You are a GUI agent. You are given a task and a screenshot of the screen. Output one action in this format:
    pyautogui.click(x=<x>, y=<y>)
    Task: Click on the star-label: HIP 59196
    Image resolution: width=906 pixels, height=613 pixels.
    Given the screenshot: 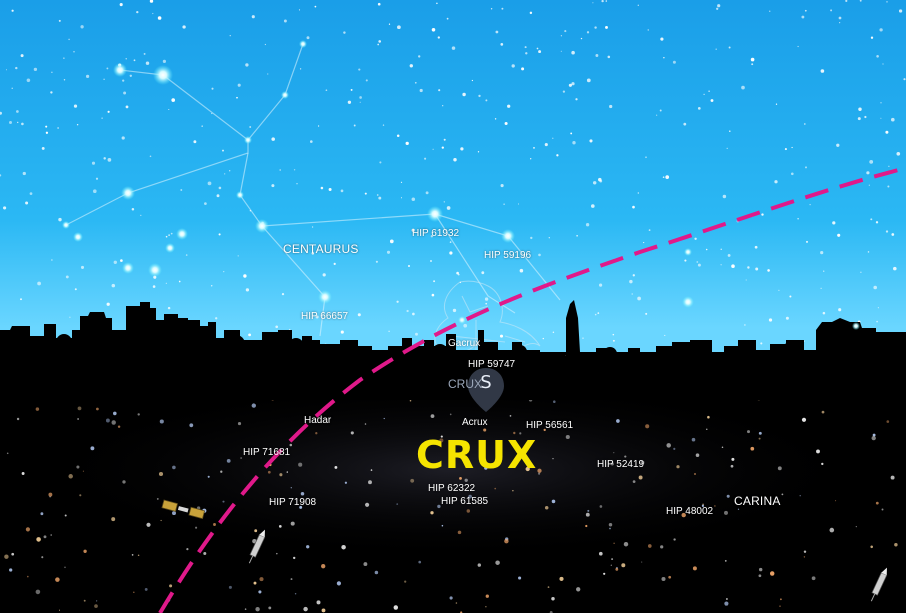 What is the action you would take?
    pyautogui.click(x=507, y=255)
    